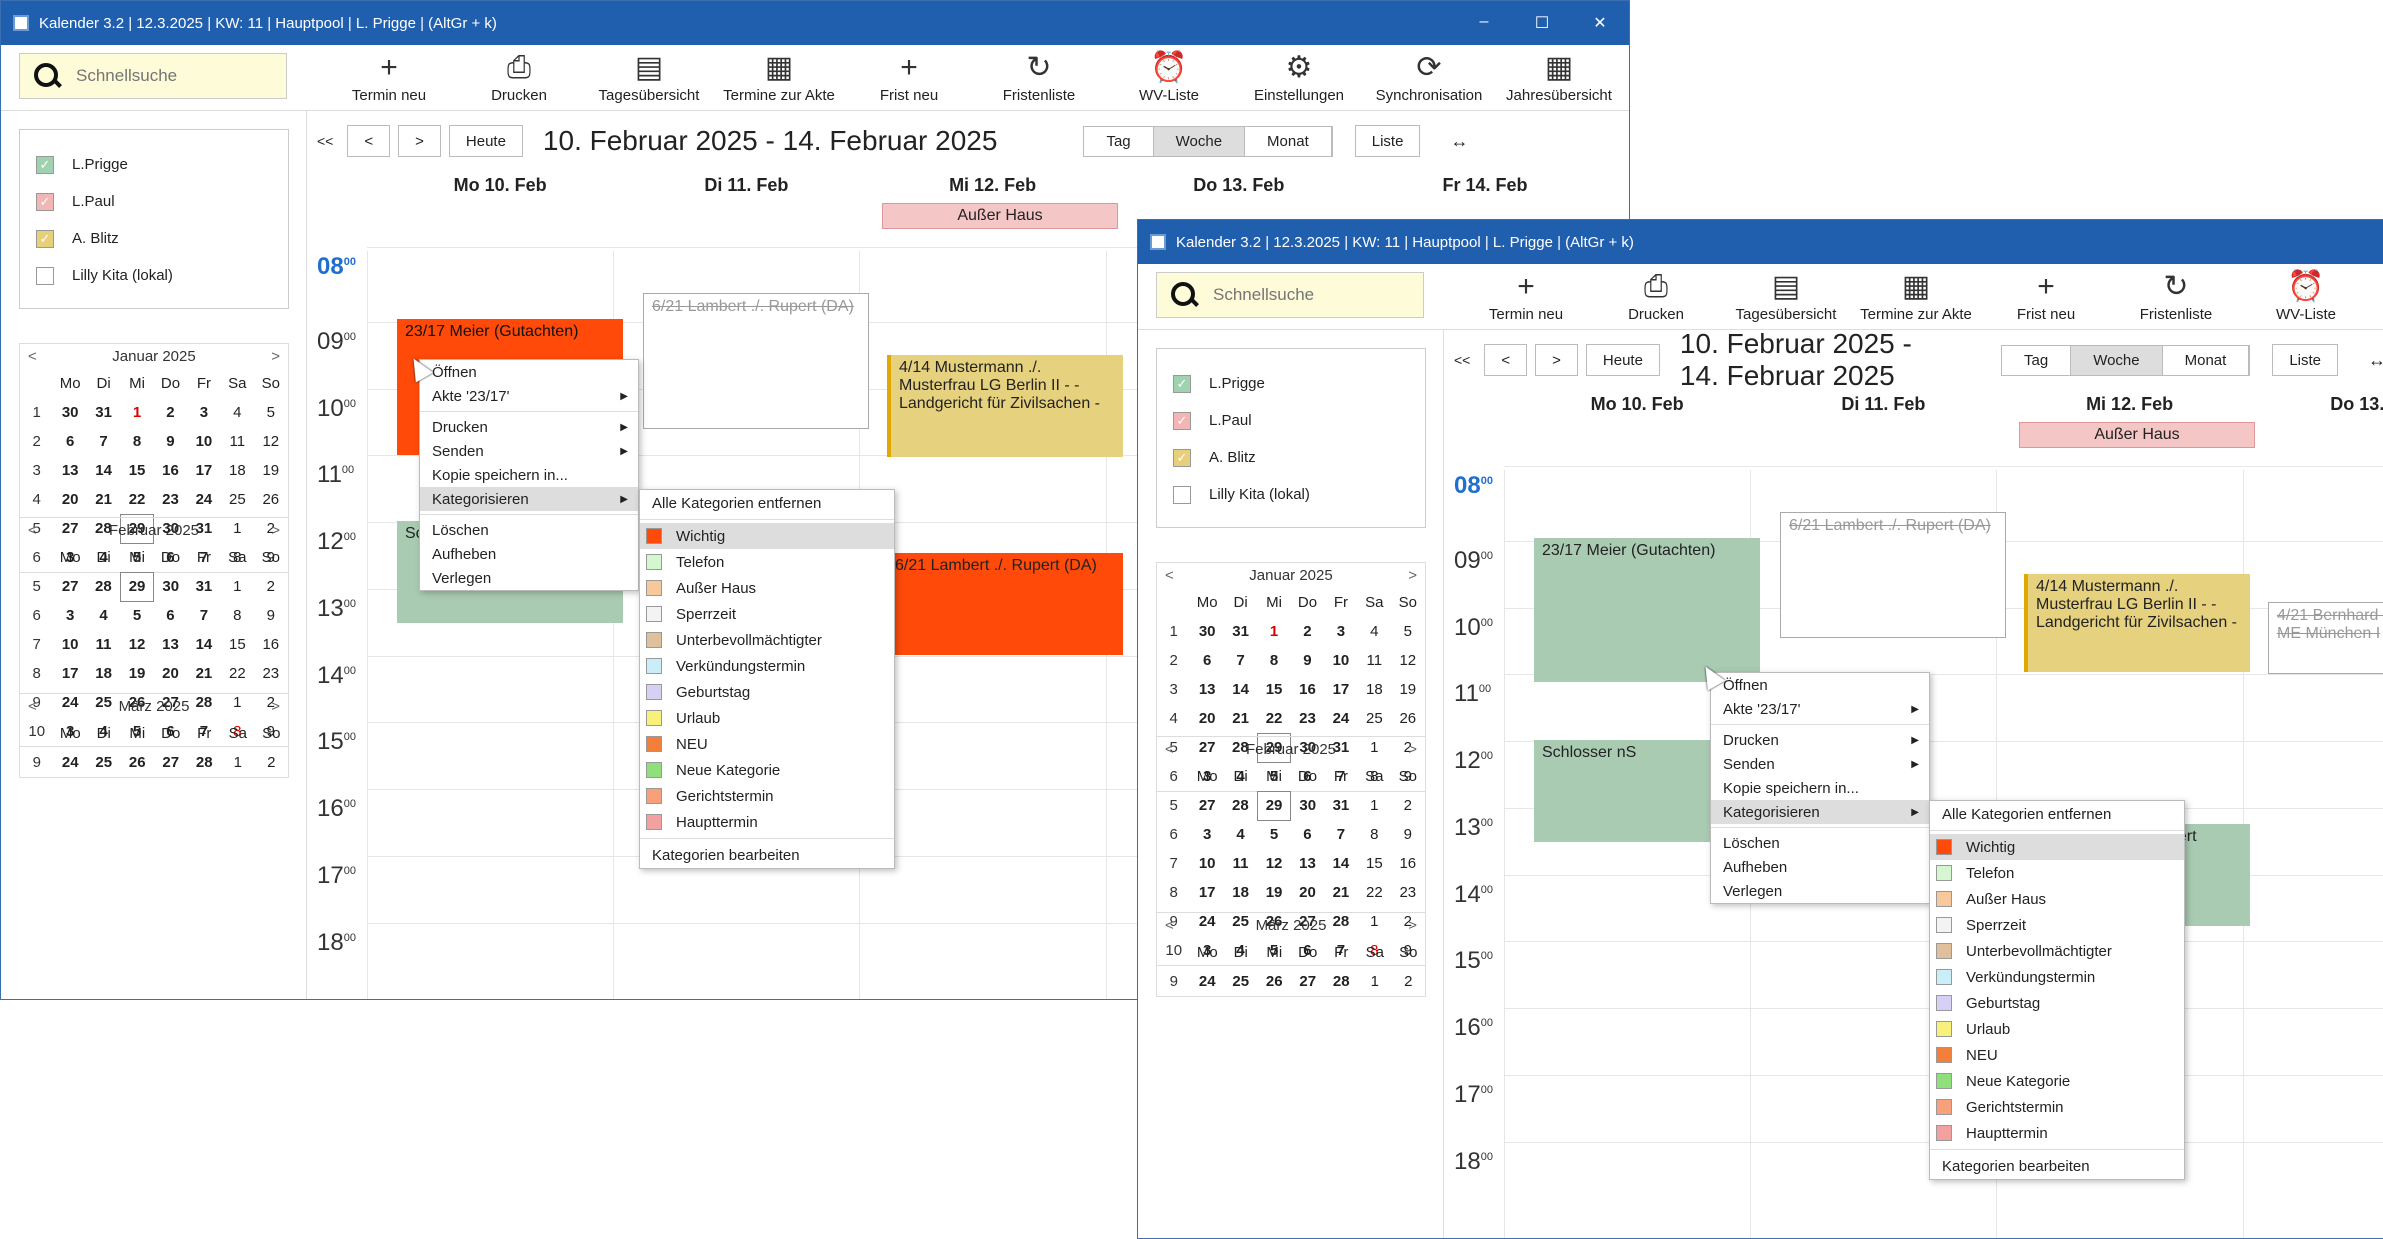 This screenshot has height=1239, width=2383. Describe the element at coordinates (1820, 709) in the screenshot. I see `context-menu-item: Akte '23/17' ▶` at that location.